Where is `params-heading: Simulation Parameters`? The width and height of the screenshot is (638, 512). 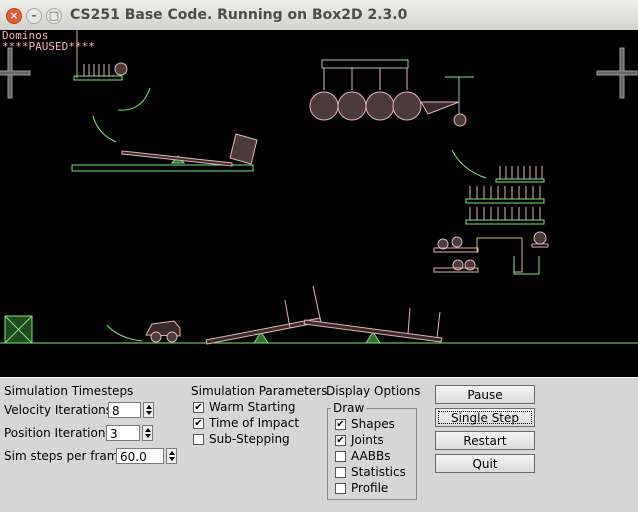 params-heading: Simulation Parameters is located at coordinates (259, 391).